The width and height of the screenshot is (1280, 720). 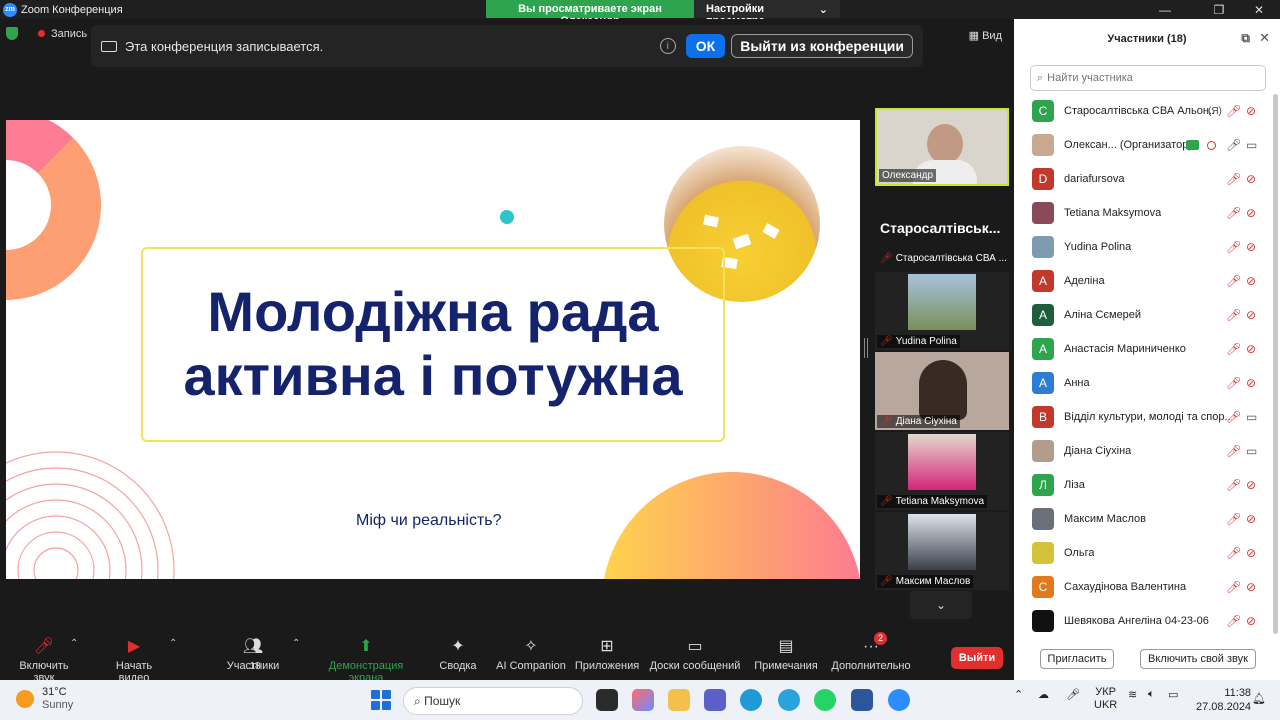 What do you see at coordinates (253, 655) in the screenshot?
I see `participants-button: 👥︎18 Участники` at bounding box center [253, 655].